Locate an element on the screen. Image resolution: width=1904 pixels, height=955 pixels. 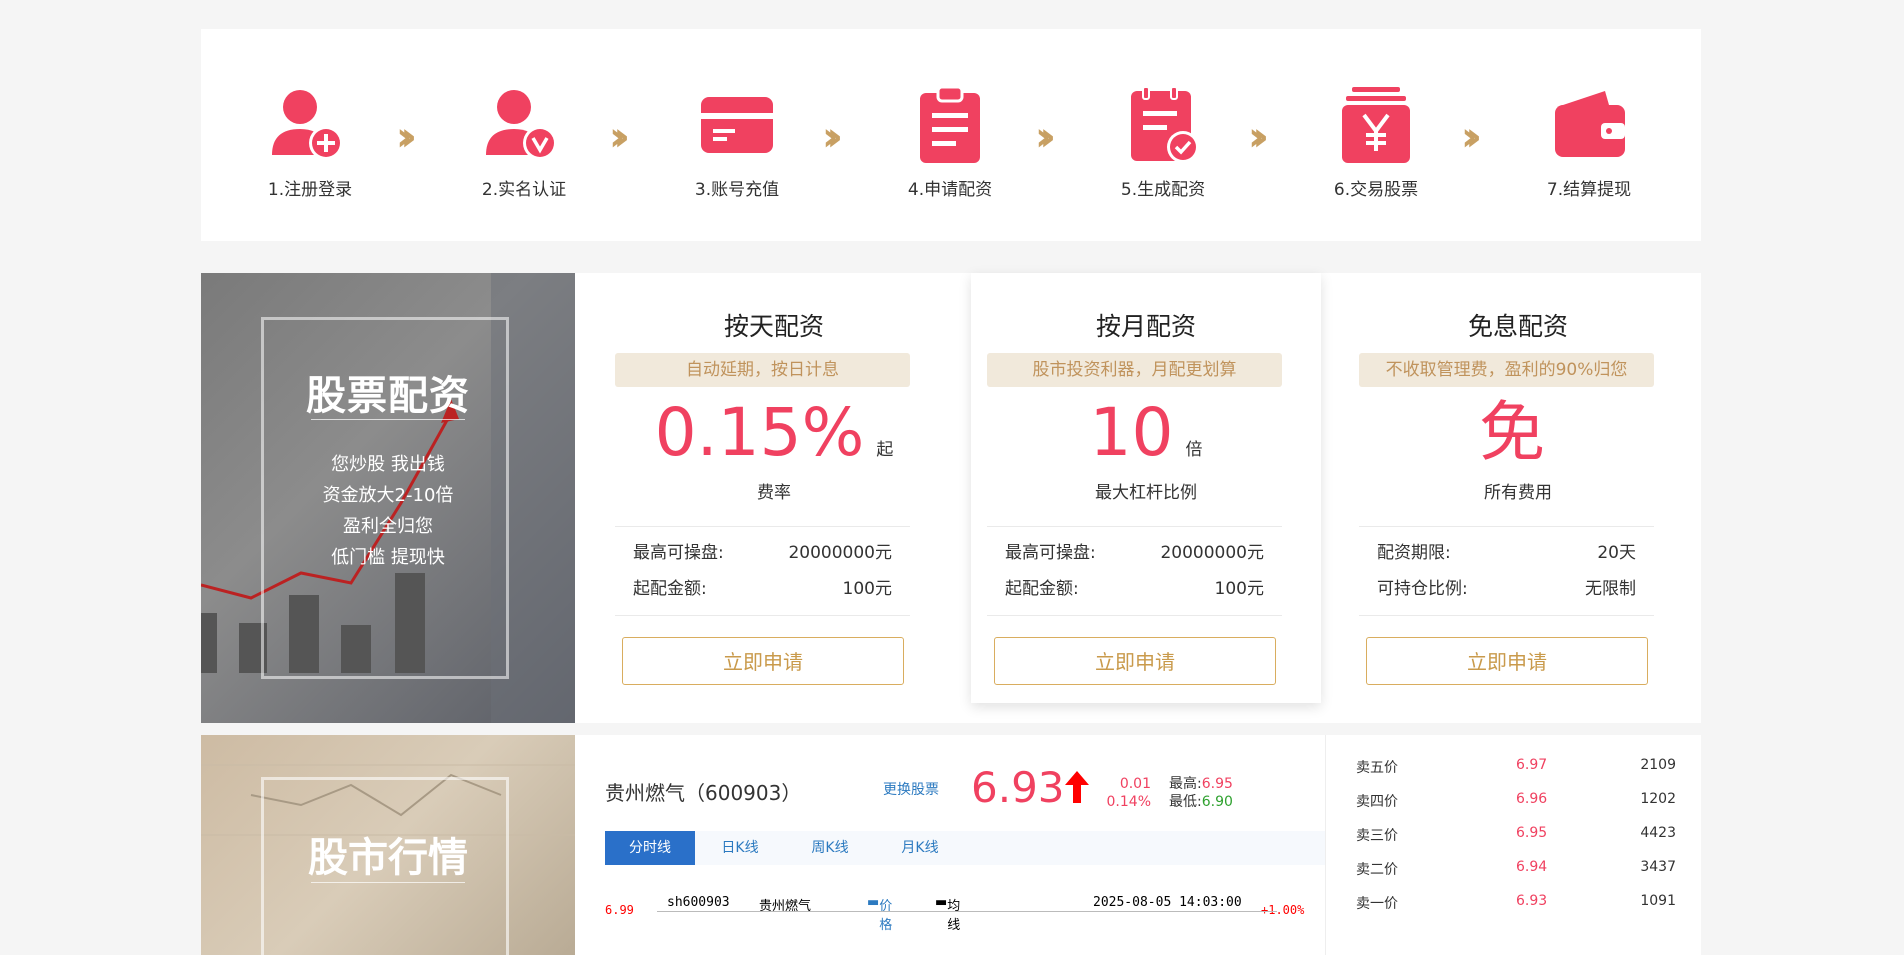
chart-datetime: 2025-08-05 14:03:00 is located at coordinates (1167, 902).